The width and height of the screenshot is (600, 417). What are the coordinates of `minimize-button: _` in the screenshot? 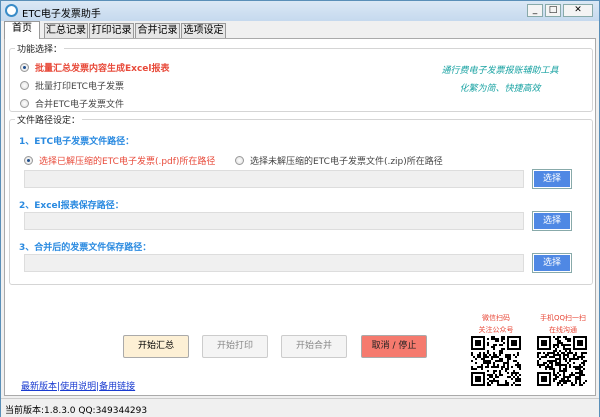 It's located at (535, 10).